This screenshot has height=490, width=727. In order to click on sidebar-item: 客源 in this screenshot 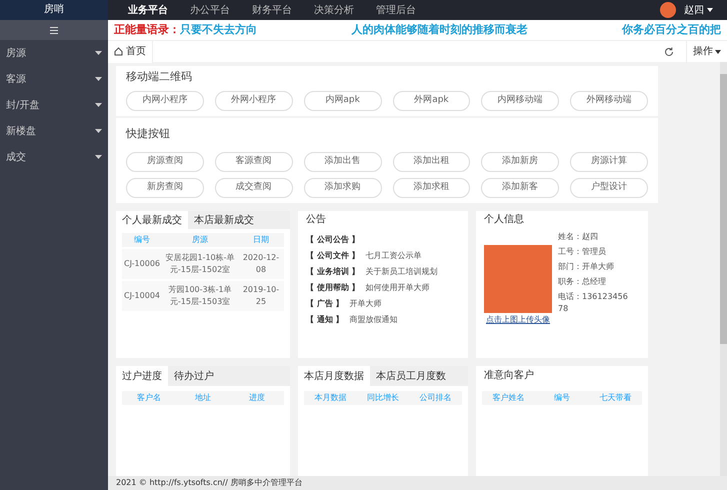, I will do `click(54, 79)`.